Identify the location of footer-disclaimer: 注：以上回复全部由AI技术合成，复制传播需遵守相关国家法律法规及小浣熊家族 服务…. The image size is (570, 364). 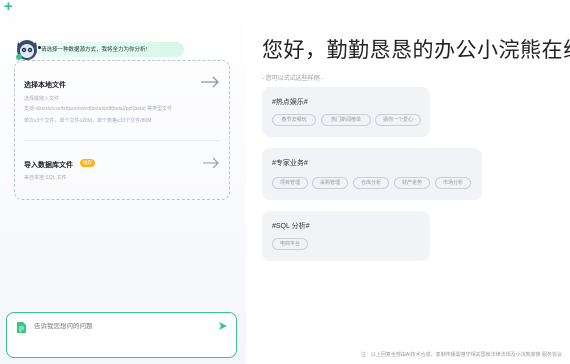
(461, 355).